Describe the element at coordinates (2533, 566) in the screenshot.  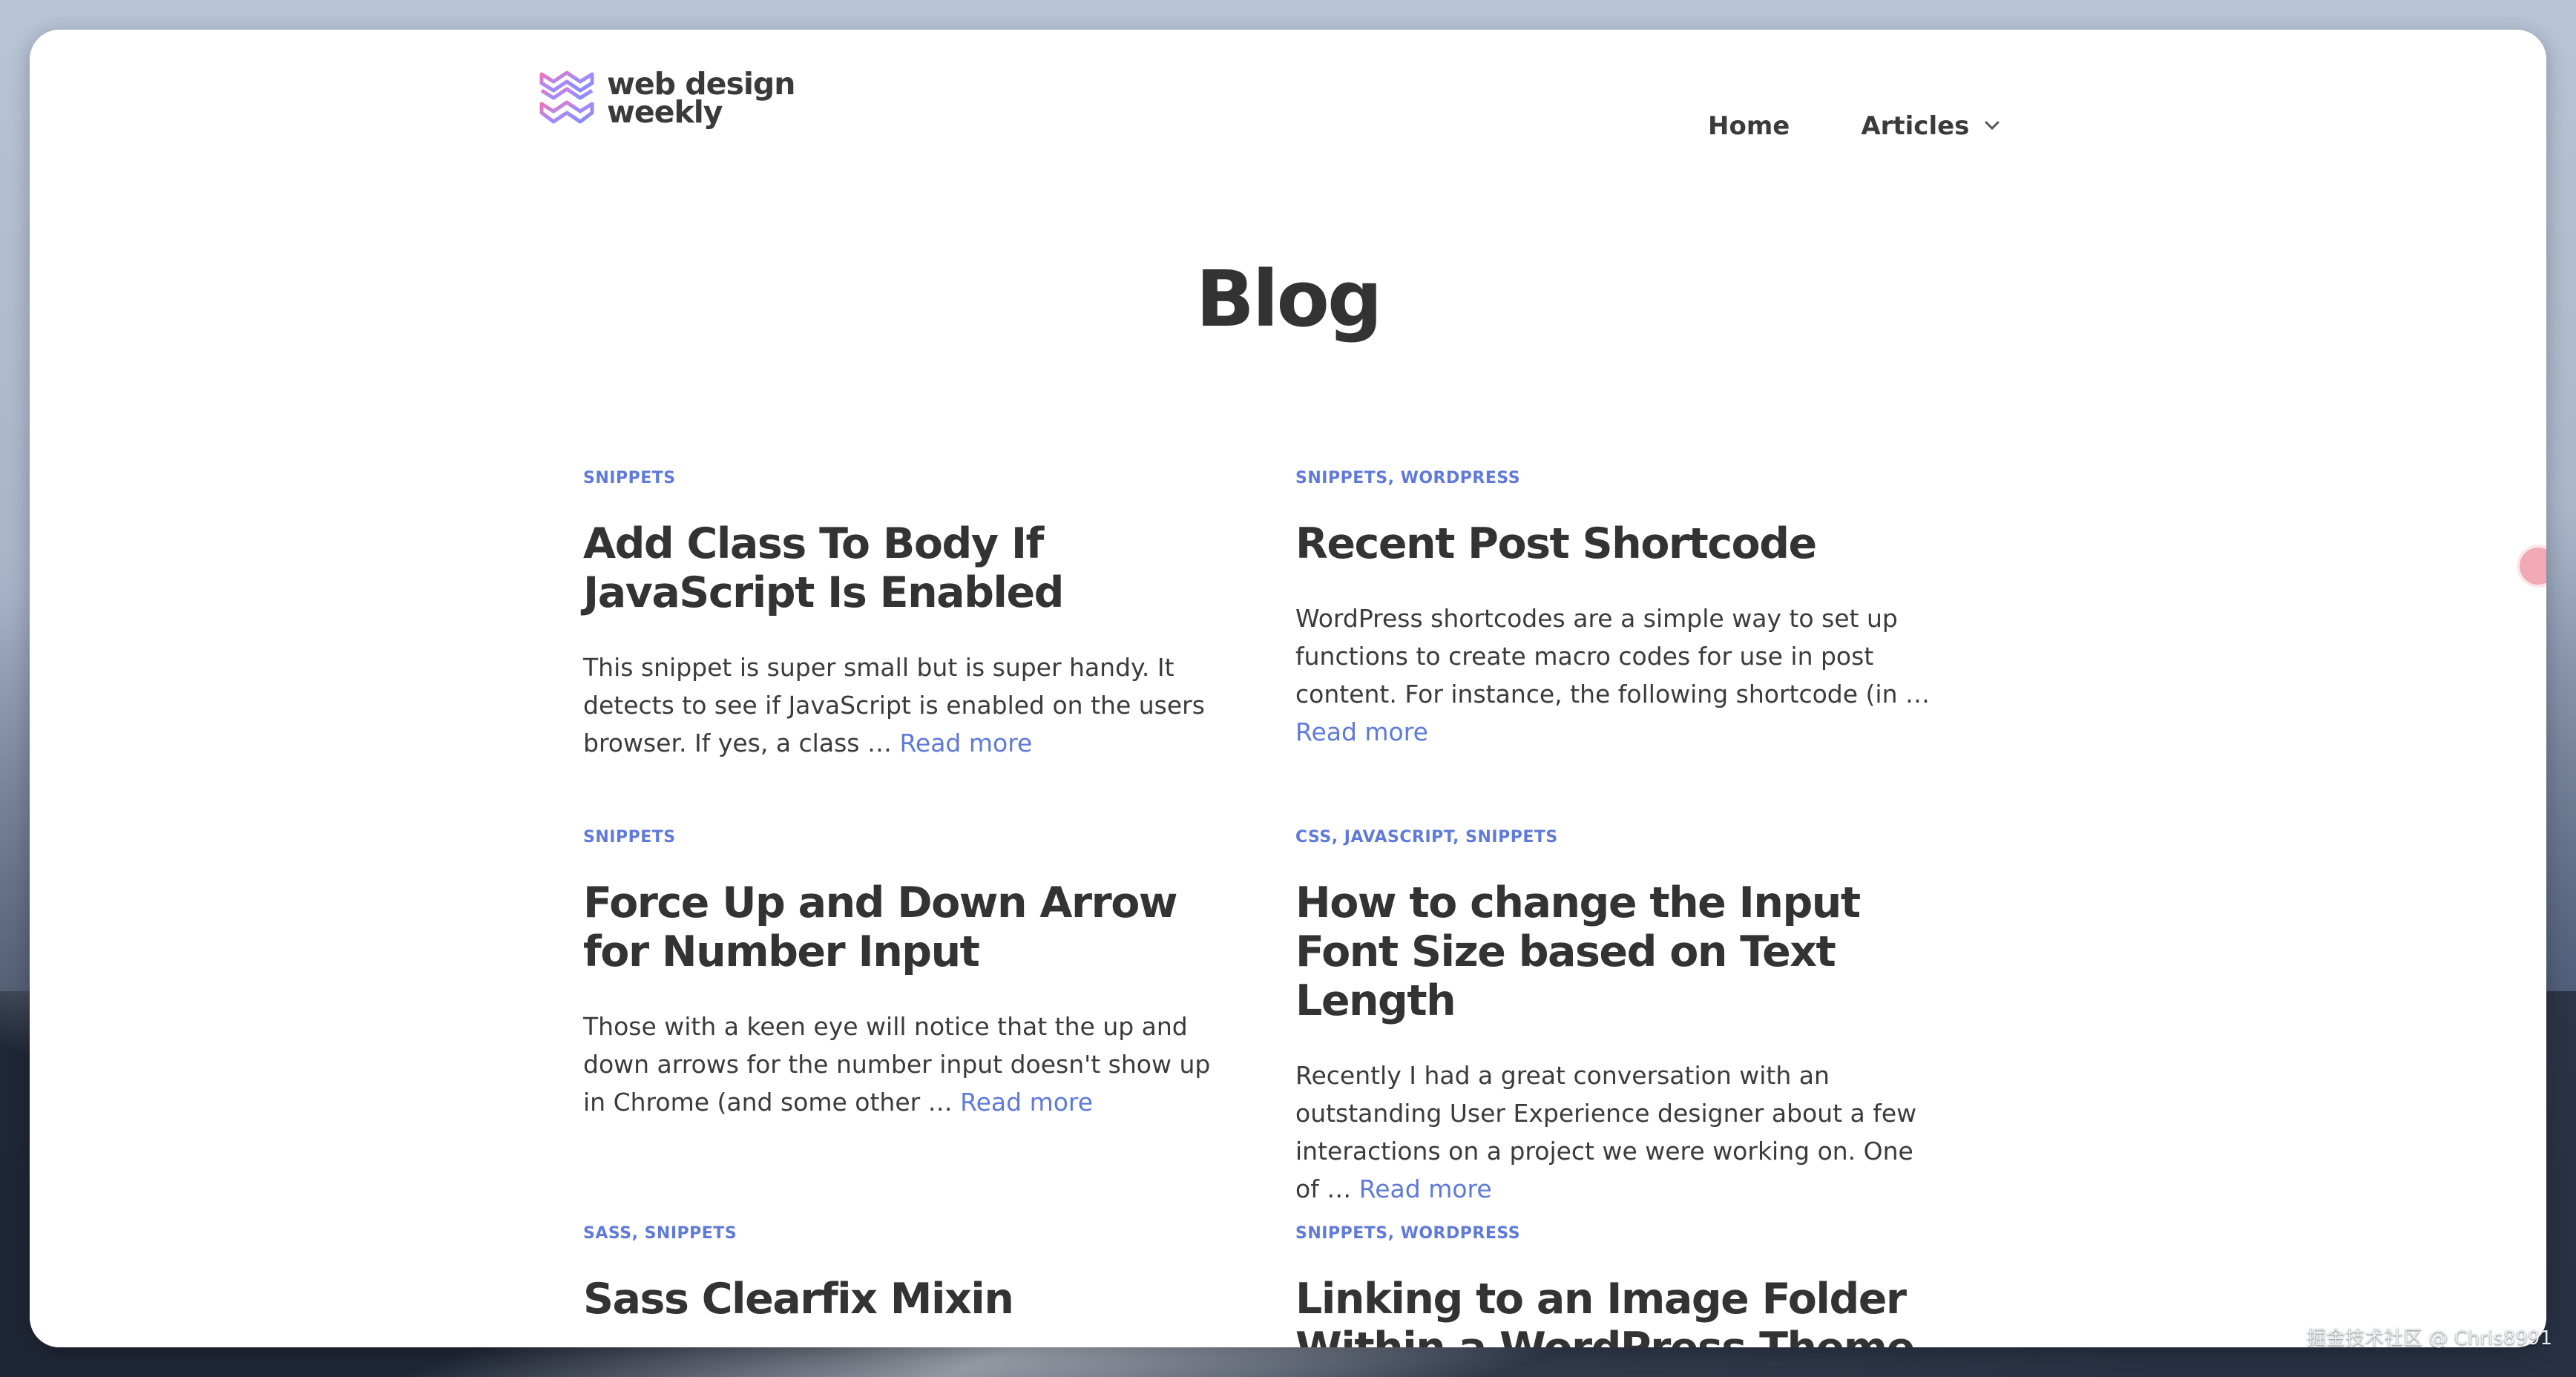
I see `floating-widget-button` at that location.